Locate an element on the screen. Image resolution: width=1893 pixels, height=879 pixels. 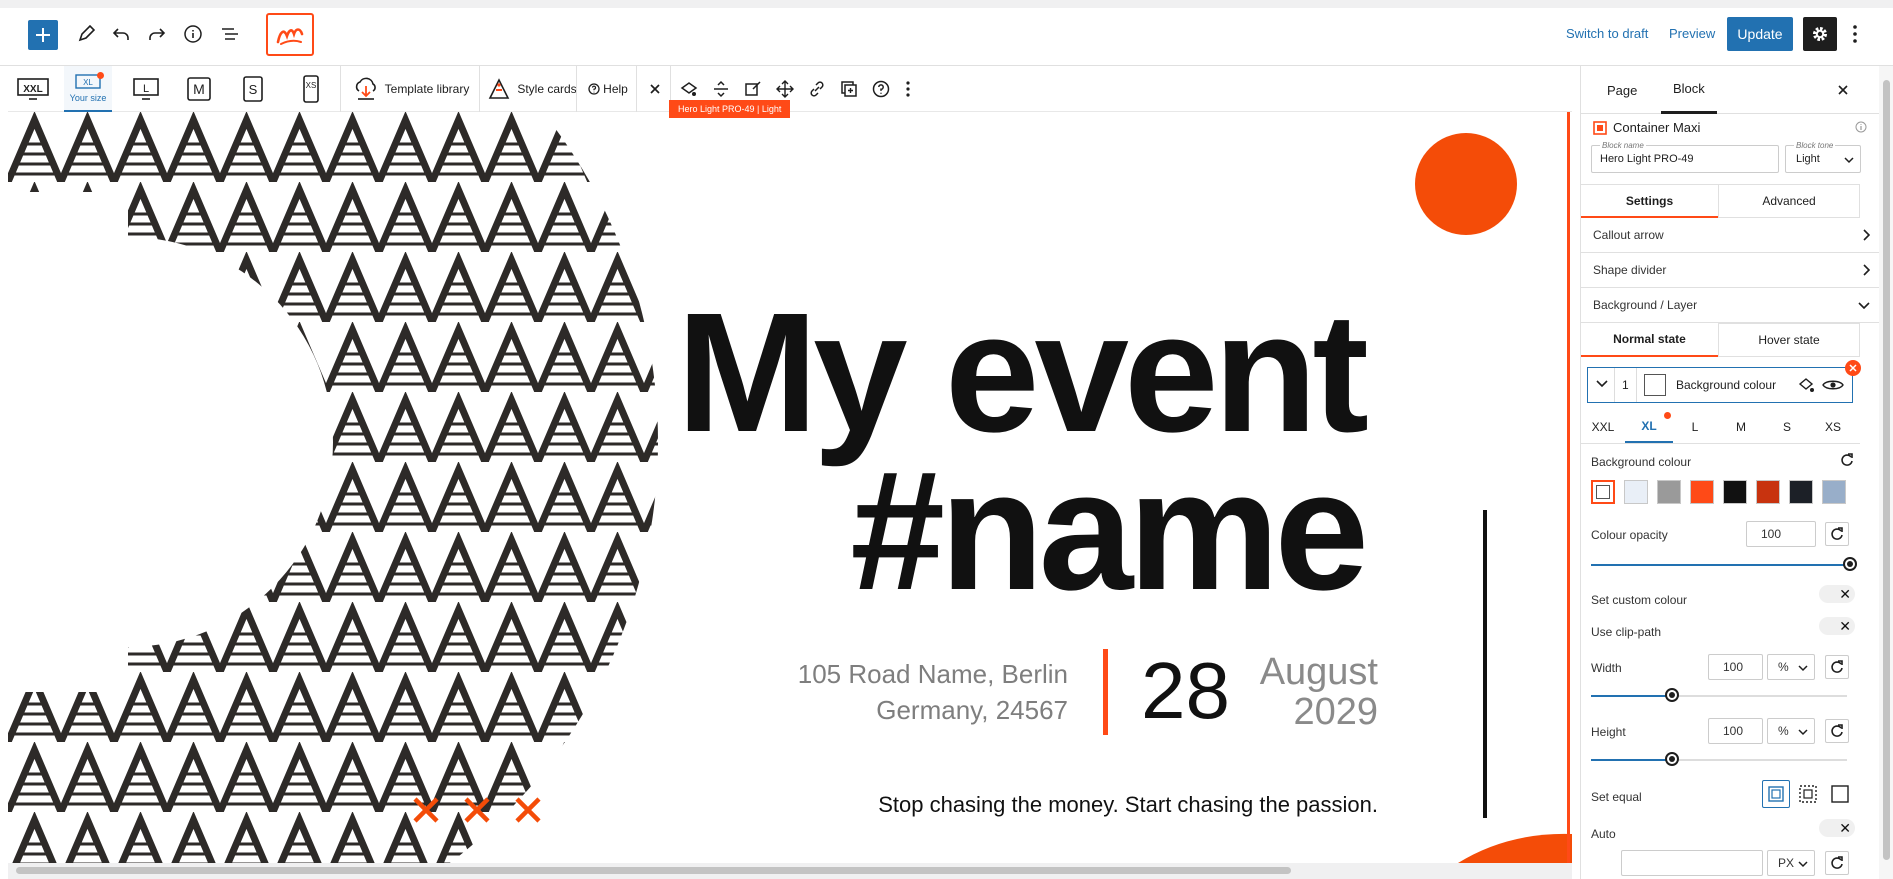
kebab-icon is located at coordinates (908, 89).